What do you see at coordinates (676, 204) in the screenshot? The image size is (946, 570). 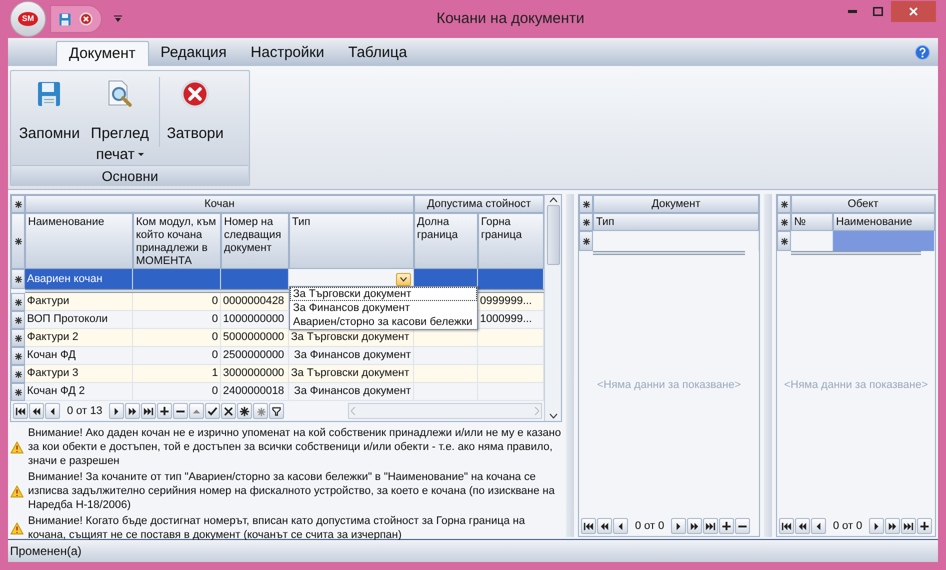 I see `band-header: Документ` at bounding box center [676, 204].